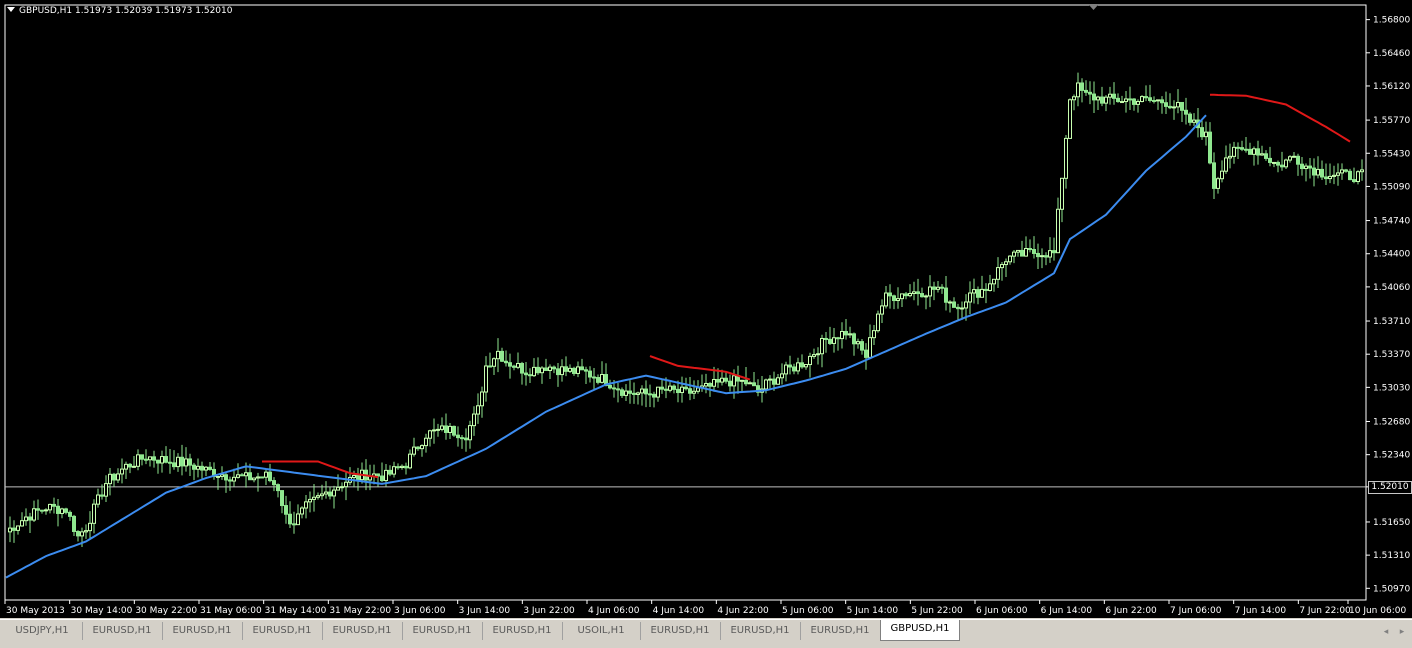 Image resolution: width=1412 pixels, height=648 pixels. What do you see at coordinates (1402, 631) in the screenshot?
I see `tab-scroll-right-icon: ▸` at bounding box center [1402, 631].